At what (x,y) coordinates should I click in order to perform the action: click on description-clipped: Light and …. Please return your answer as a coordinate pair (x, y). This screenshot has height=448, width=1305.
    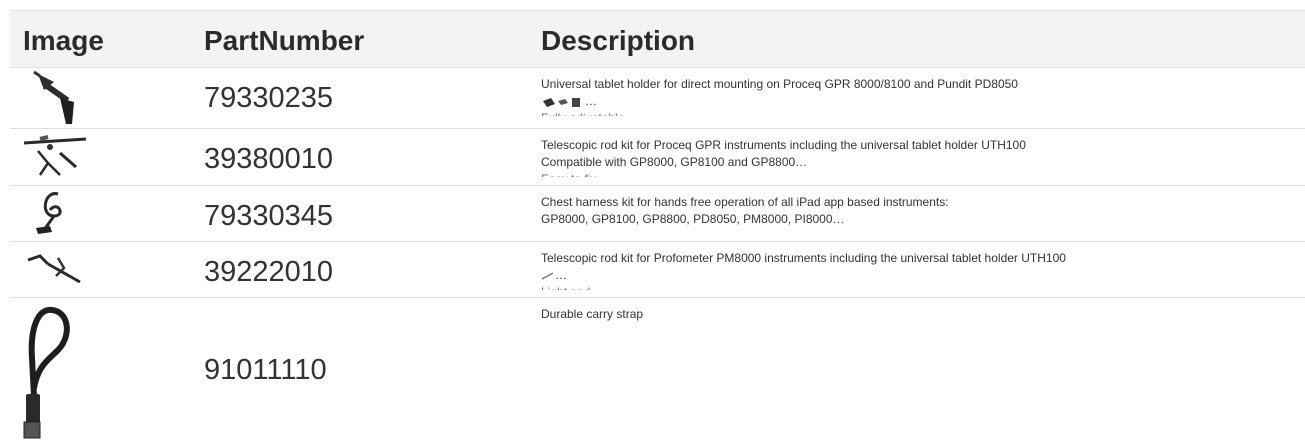
    Looking at the image, I should click on (911, 287).